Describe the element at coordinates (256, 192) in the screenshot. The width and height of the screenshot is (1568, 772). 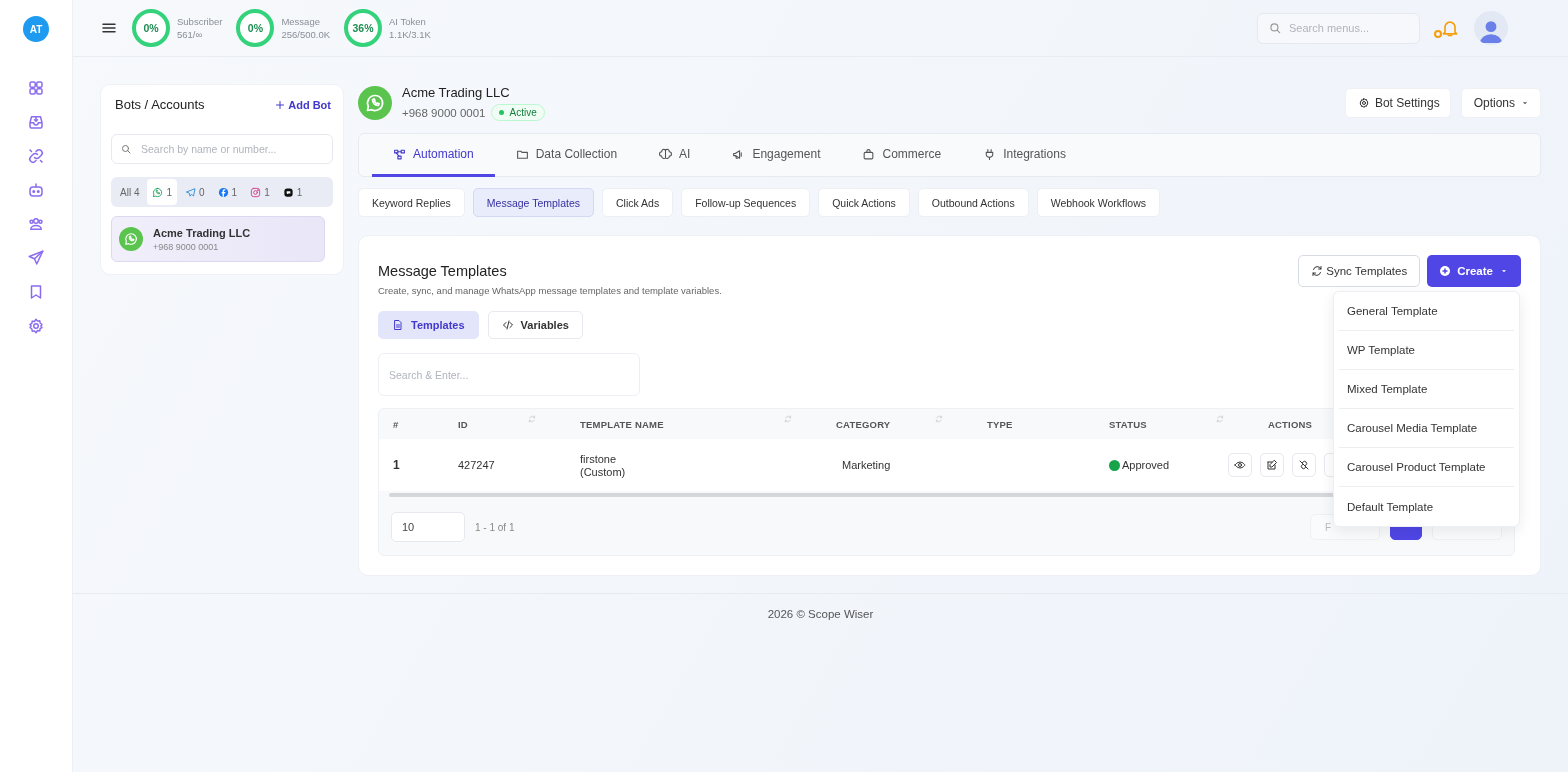
I see `instagram-icon` at that location.